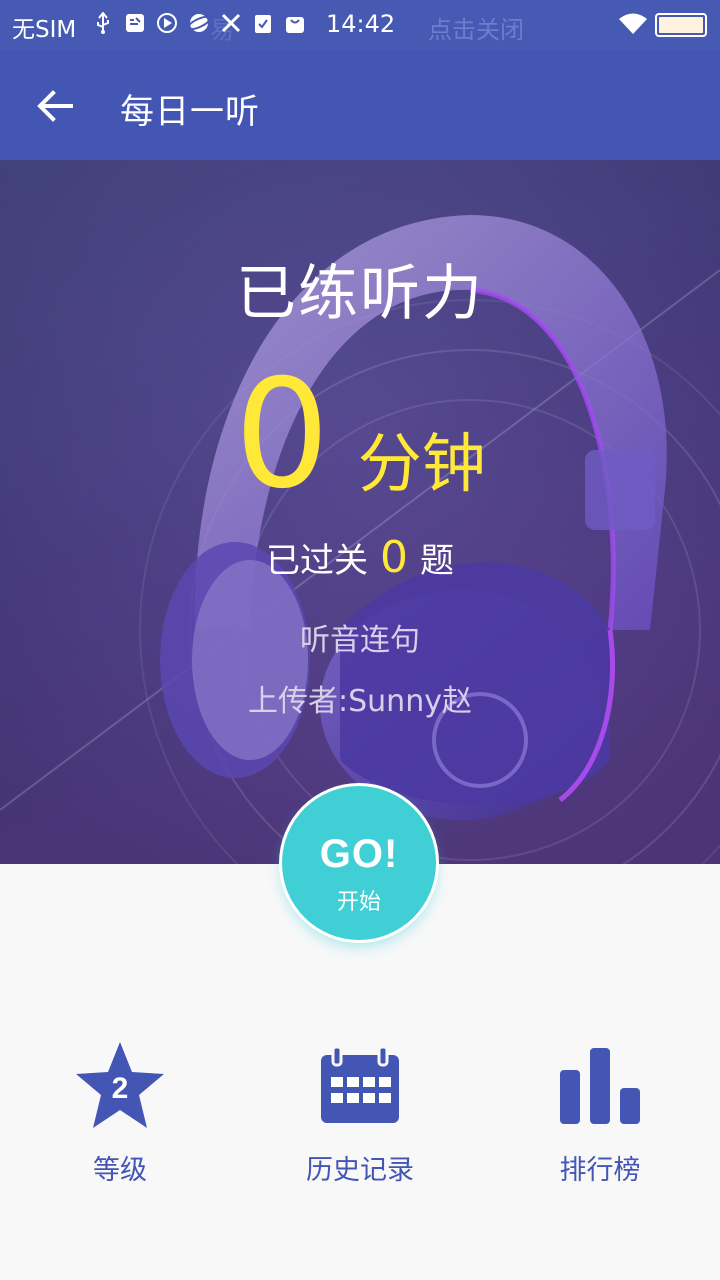  What do you see at coordinates (476, 30) in the screenshot?
I see `status-notice-faded: 点击关闭` at bounding box center [476, 30].